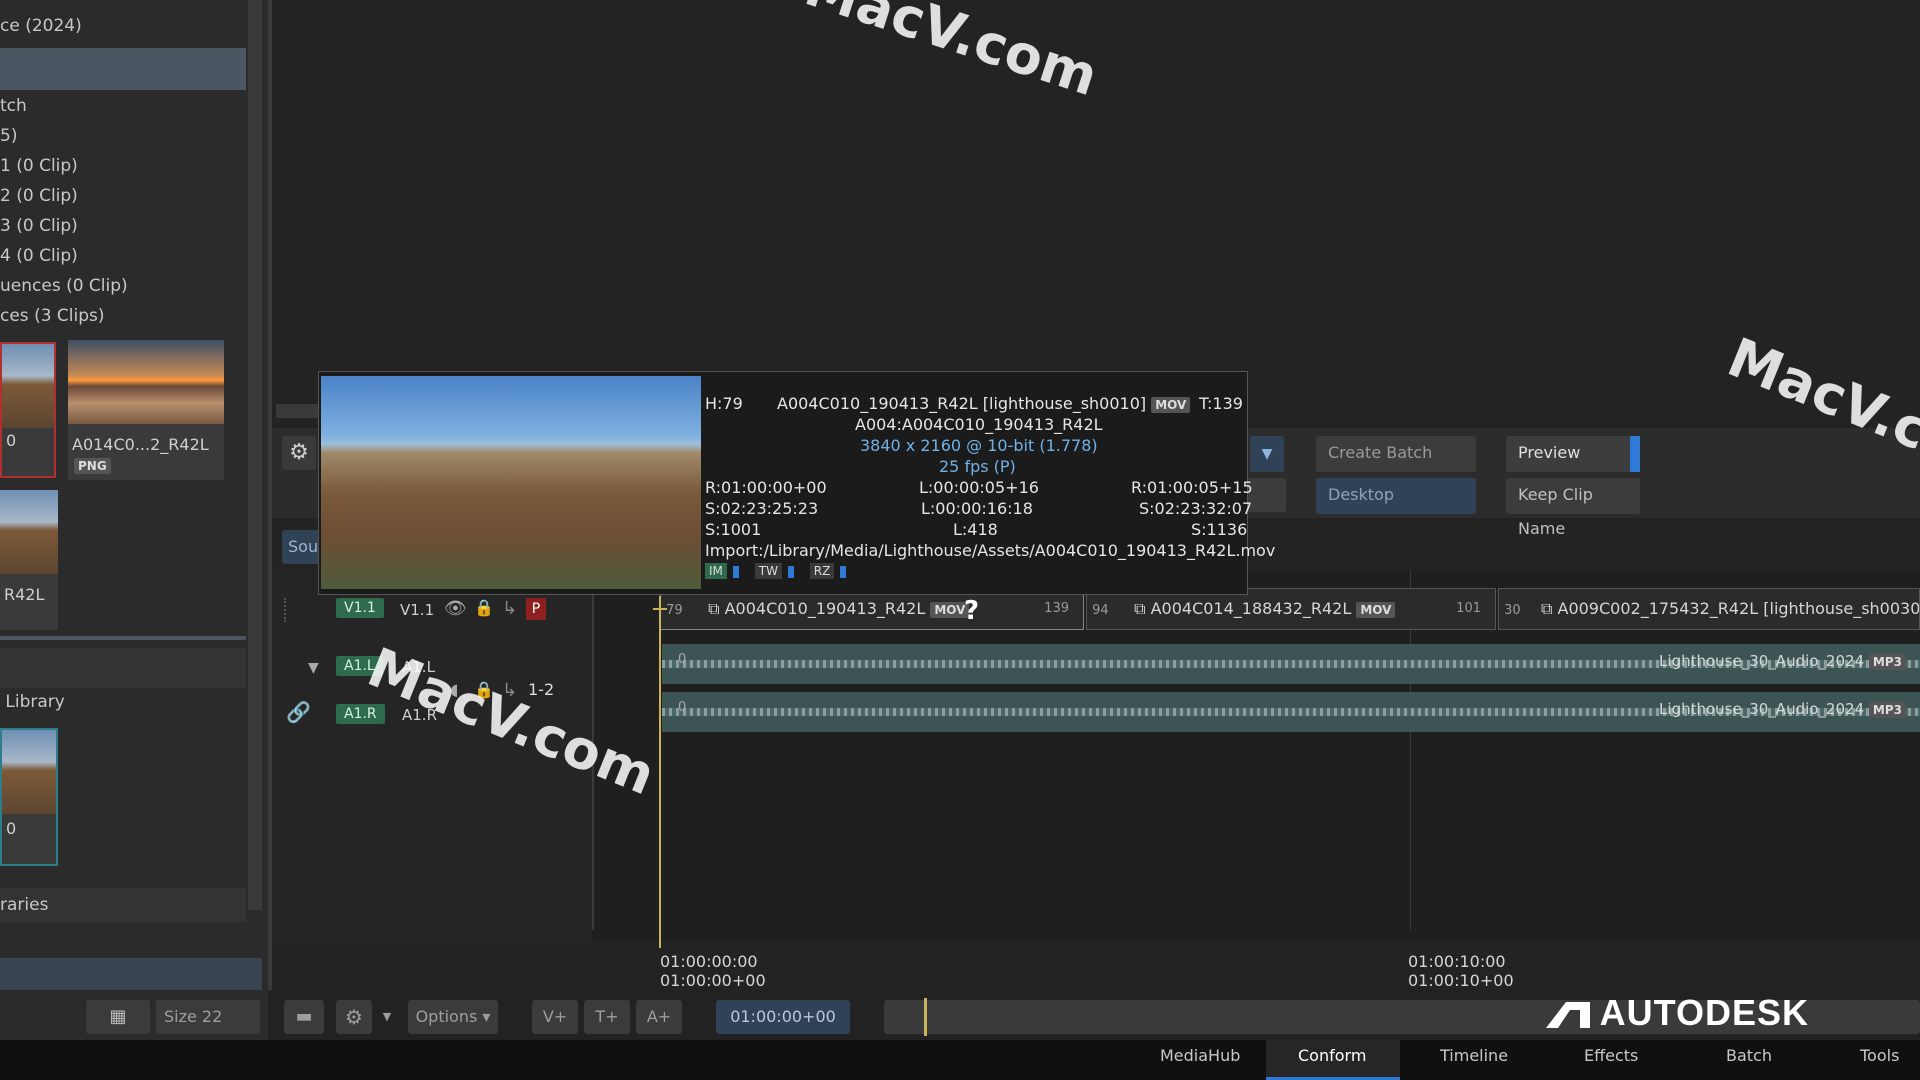 The image size is (1920, 1080). I want to click on arrow-icon: ↳, so click(509, 608).